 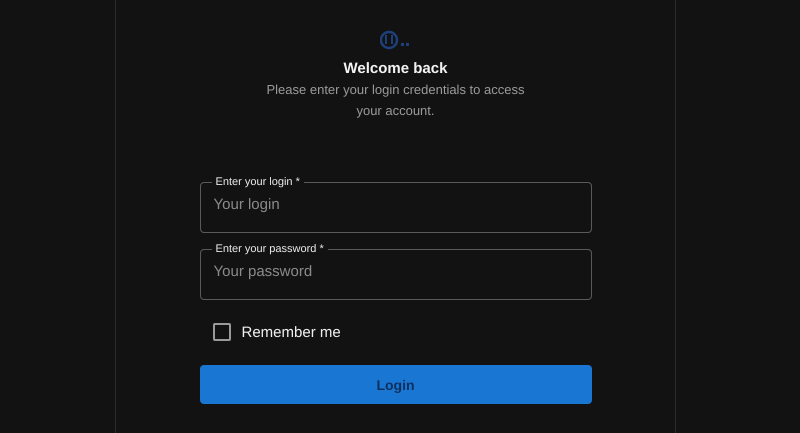 I want to click on welcome-title: Welcome back, so click(x=396, y=68).